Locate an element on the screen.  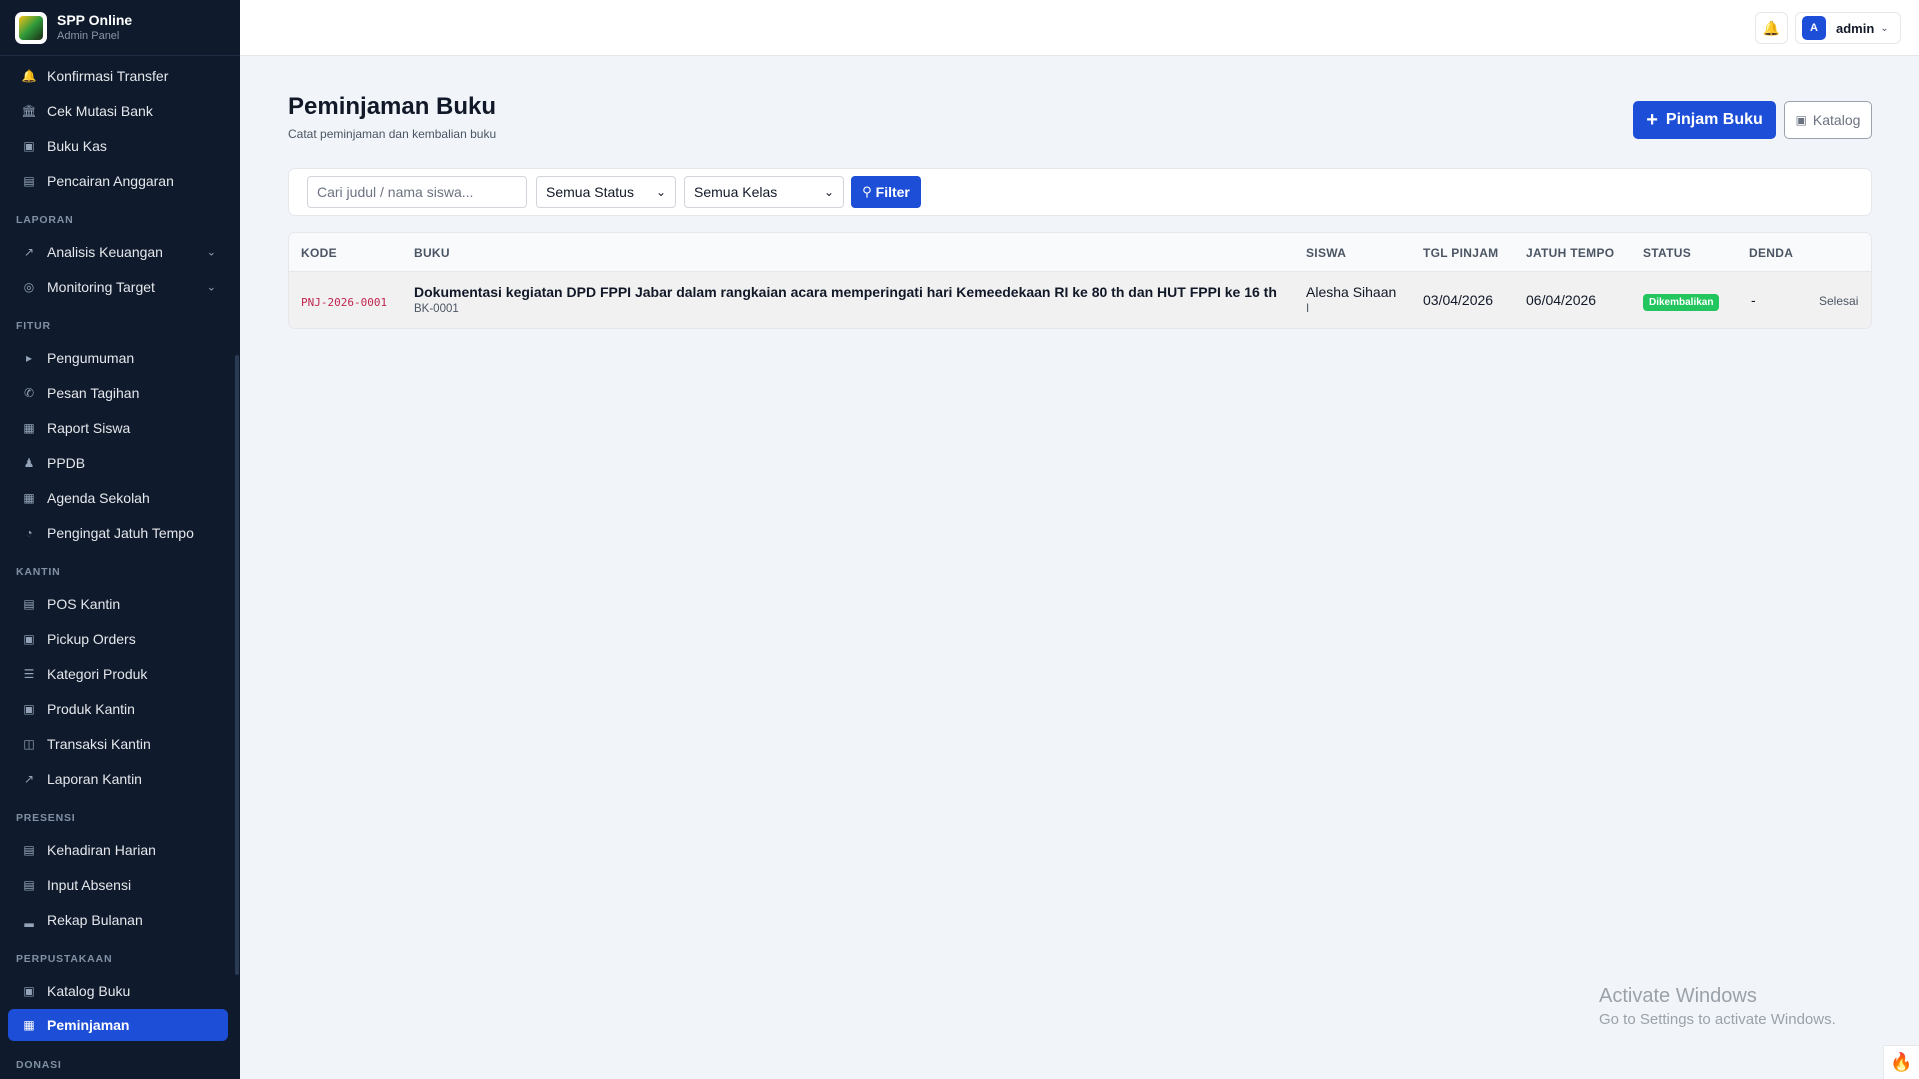
shopping-bag-icon: ▣ is located at coordinates (29, 638).